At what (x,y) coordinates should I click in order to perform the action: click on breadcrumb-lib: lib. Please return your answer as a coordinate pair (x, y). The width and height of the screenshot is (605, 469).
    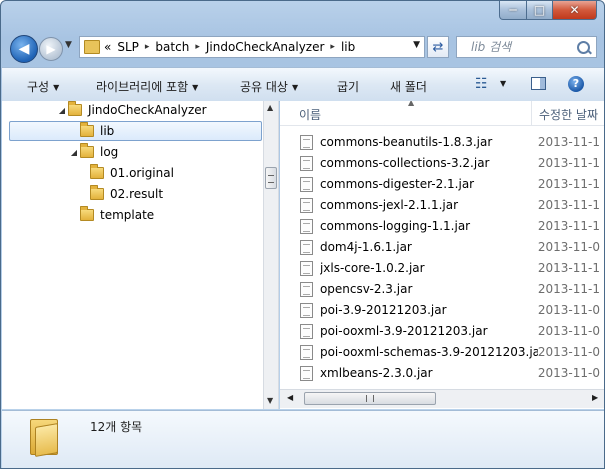
    Looking at the image, I should click on (348, 47).